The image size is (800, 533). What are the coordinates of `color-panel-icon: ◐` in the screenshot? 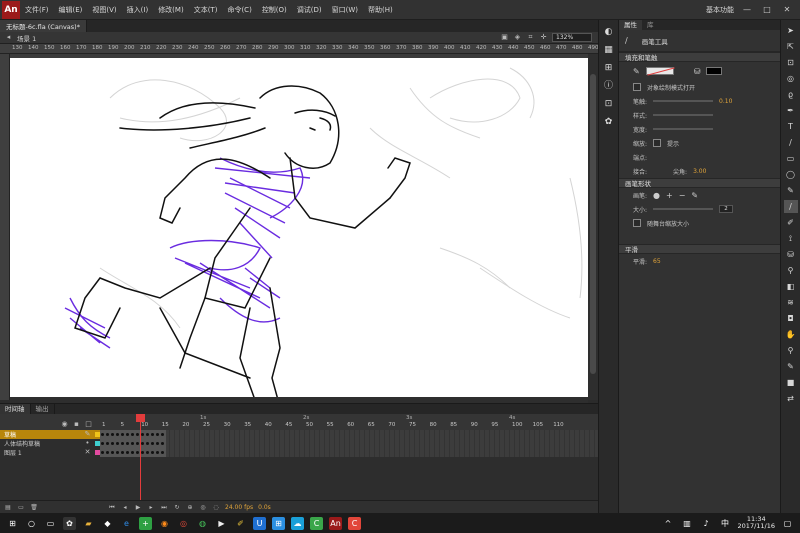 It's located at (609, 32).